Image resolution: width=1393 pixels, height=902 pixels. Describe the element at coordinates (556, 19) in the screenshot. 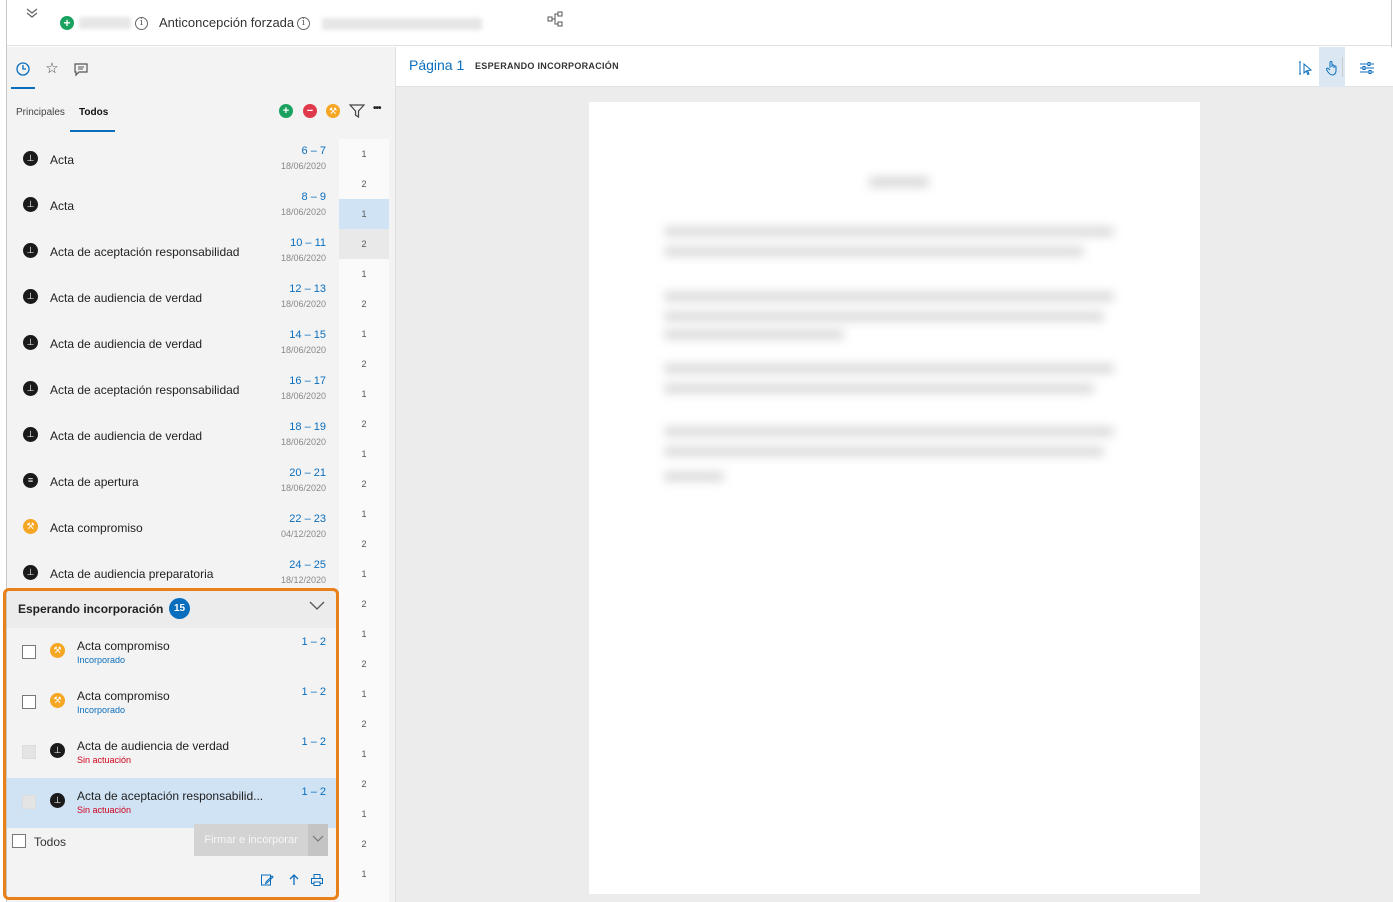

I see `hierarchy-icon` at that location.